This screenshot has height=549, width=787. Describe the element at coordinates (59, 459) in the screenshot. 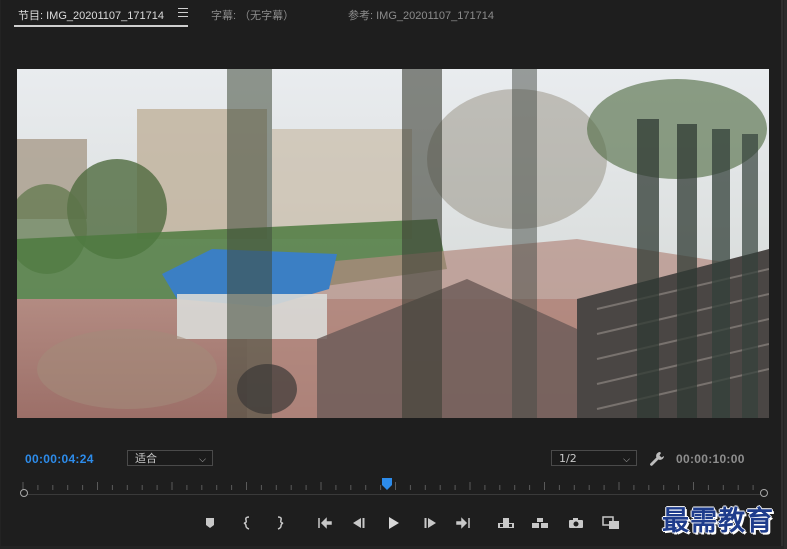

I see `current-timecode: 00:00:04:24` at that location.